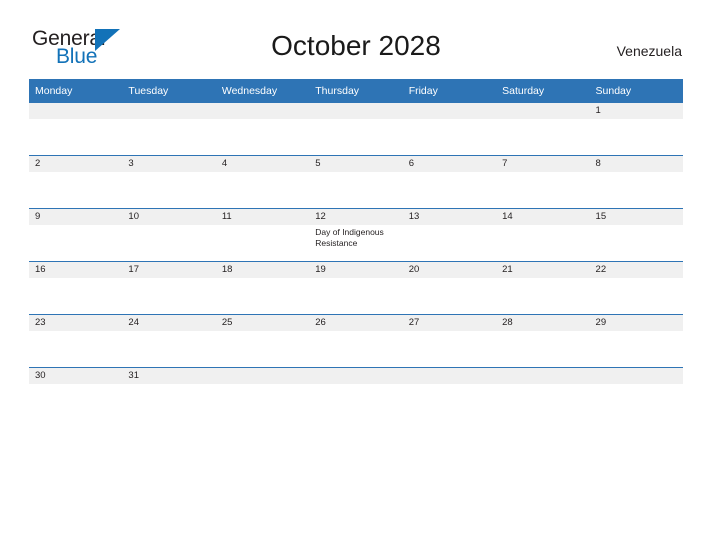 The image size is (712, 550). What do you see at coordinates (262, 182) in the screenshot?
I see `calendar-day-cell: 4` at bounding box center [262, 182].